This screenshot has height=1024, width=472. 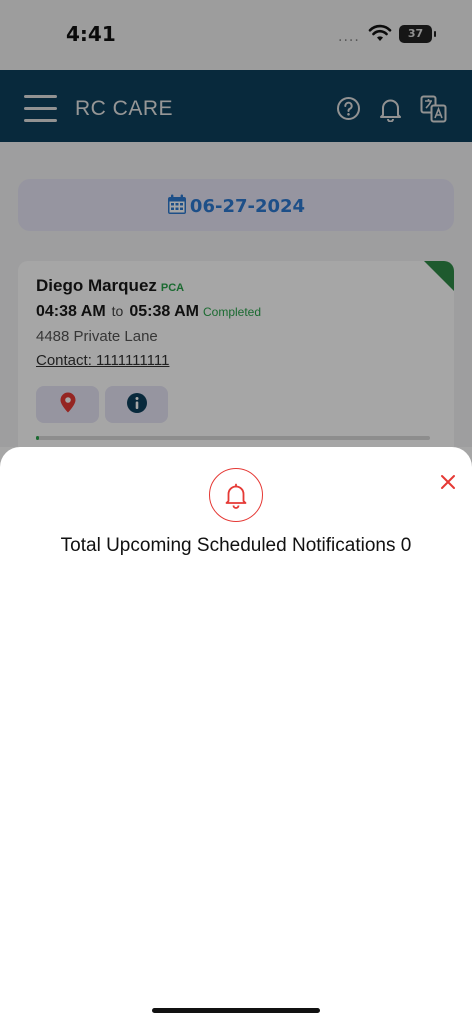 I want to click on notifications-title: Total Upcoming Scheduled Notifications 0, so click(x=236, y=545).